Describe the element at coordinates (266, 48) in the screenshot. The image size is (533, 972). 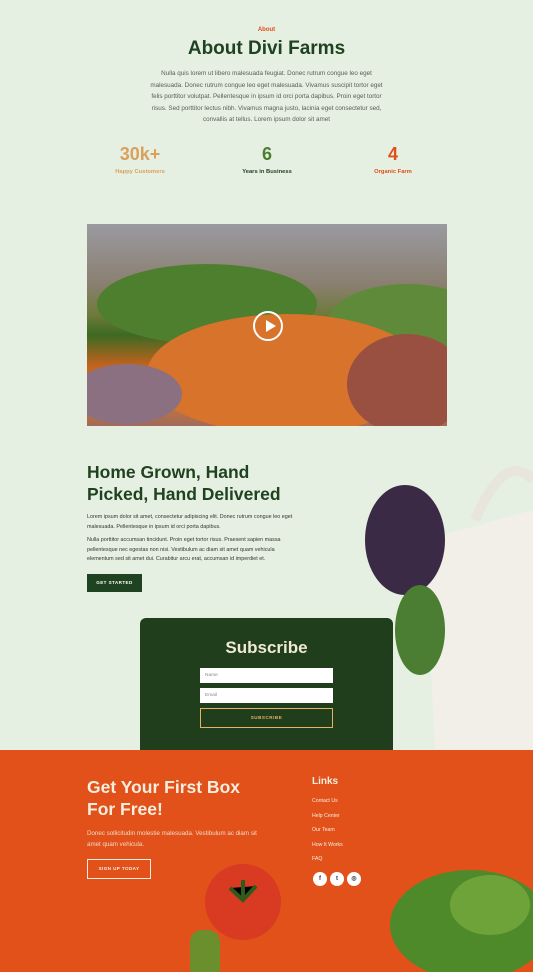
I see `page-title: About Divi Farms` at that location.